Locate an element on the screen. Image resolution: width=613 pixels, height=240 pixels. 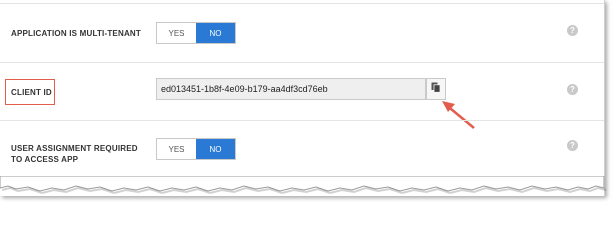
torn-edge is located at coordinates (303, 185).